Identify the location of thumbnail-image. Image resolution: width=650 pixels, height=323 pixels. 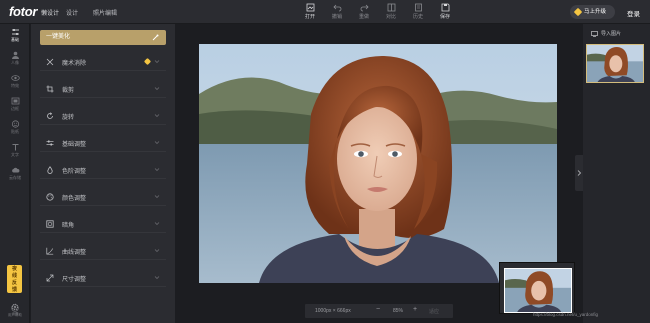
(615, 63).